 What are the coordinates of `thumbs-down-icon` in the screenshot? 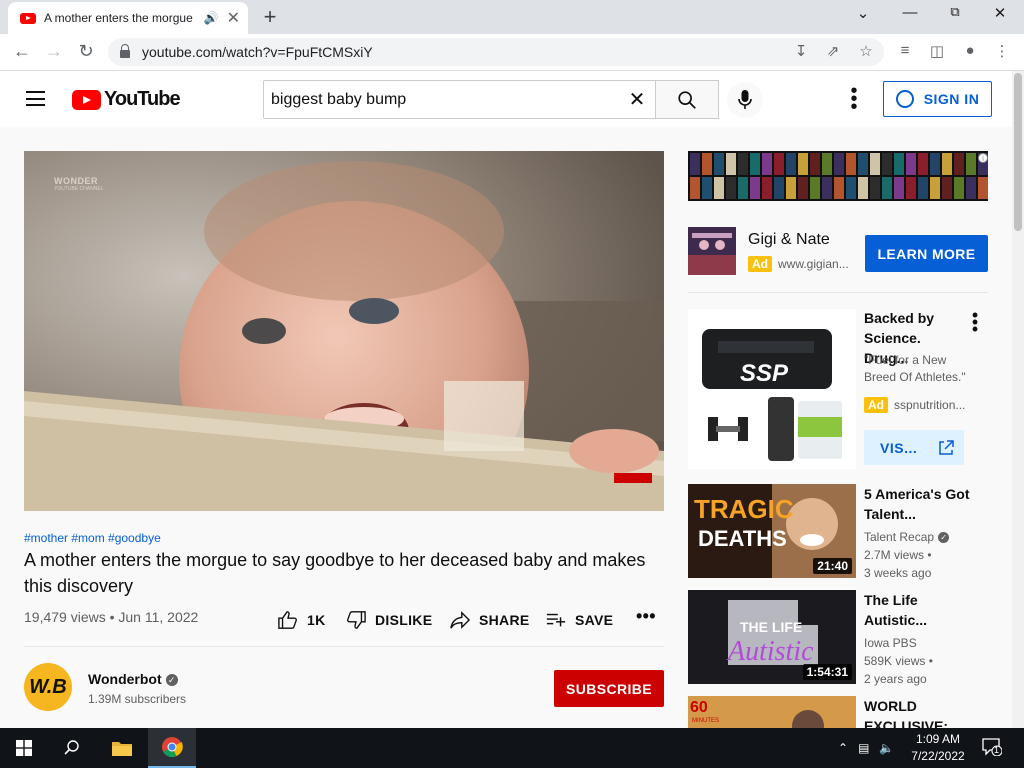 It's located at (356, 620).